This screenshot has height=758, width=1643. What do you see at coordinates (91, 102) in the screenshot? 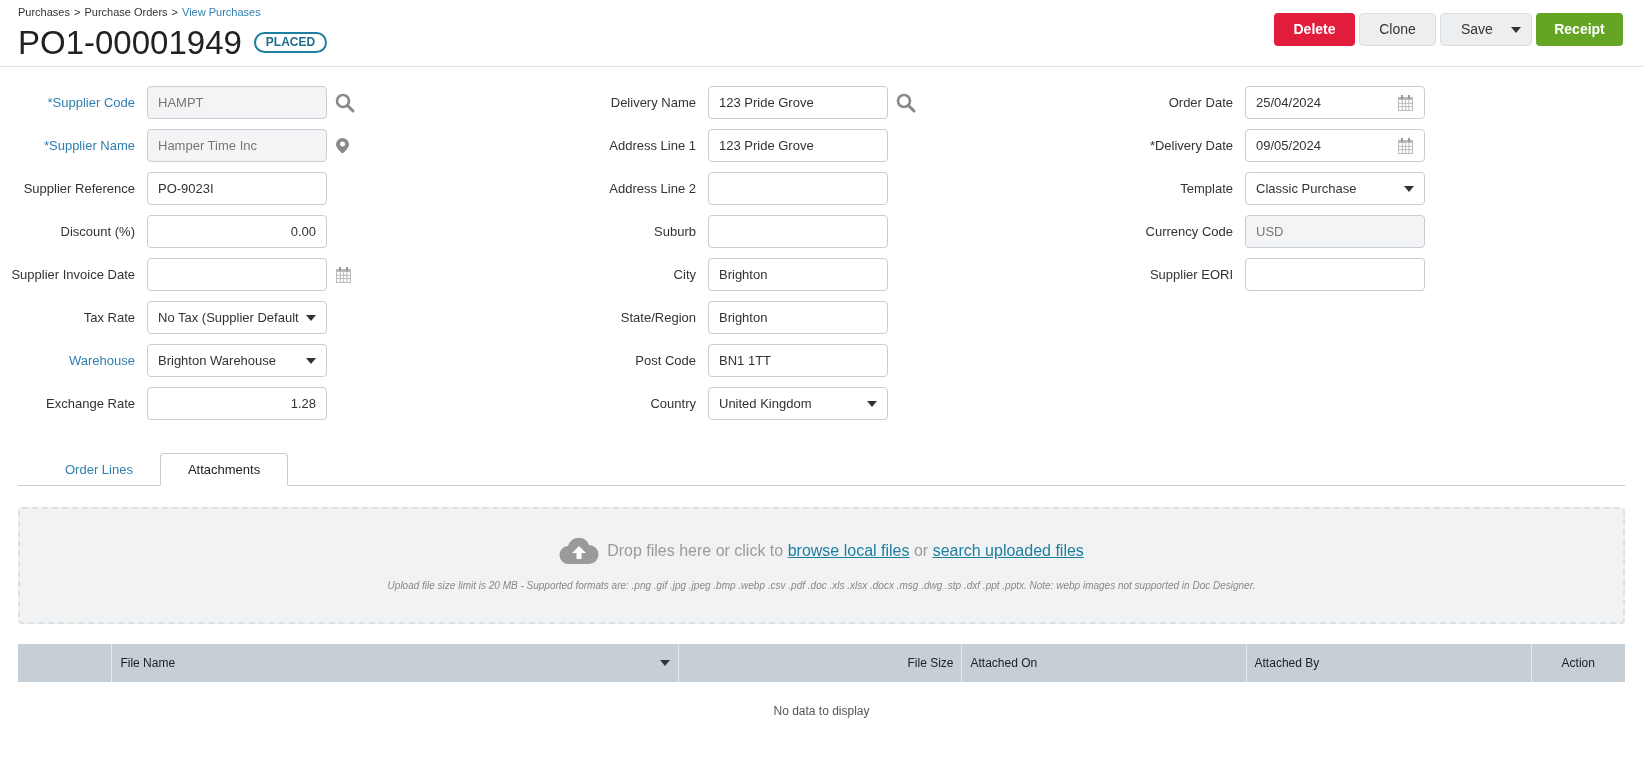
I see `field-label: *Supplier Code` at bounding box center [91, 102].